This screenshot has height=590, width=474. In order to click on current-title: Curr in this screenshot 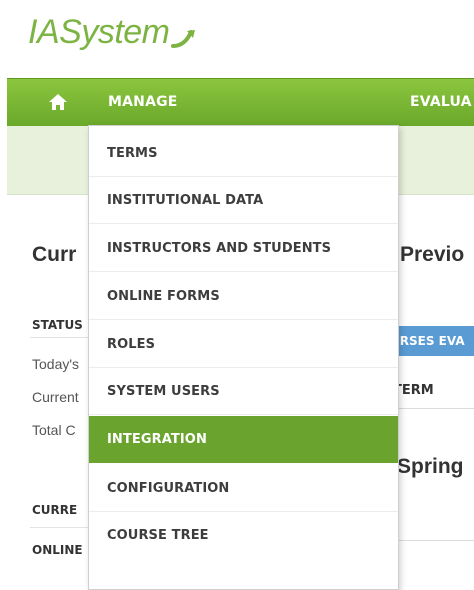, I will do `click(54, 254)`.